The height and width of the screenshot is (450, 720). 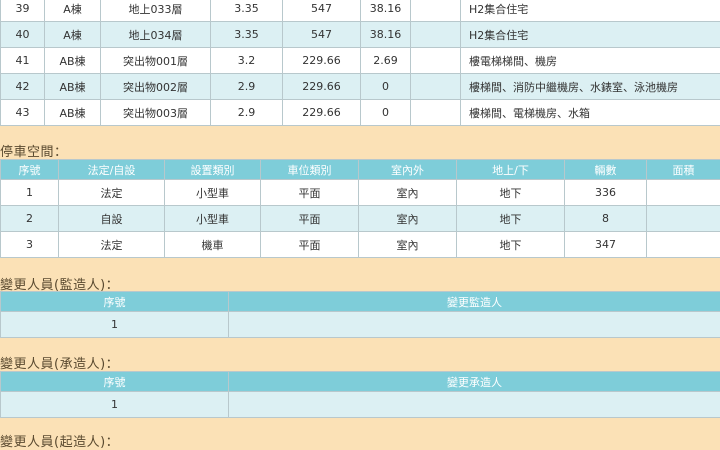 I want to click on supervisor-name, so click(x=474, y=325).